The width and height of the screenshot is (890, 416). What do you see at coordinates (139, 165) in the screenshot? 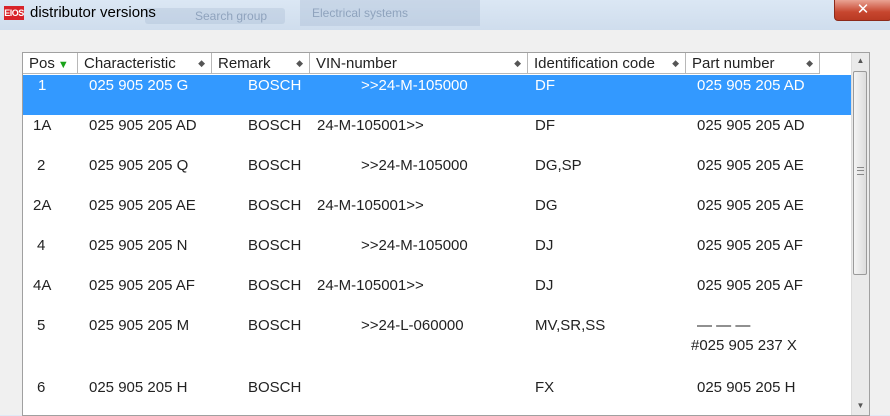
I see `cell-characteristic: 025 905 205 Q` at bounding box center [139, 165].